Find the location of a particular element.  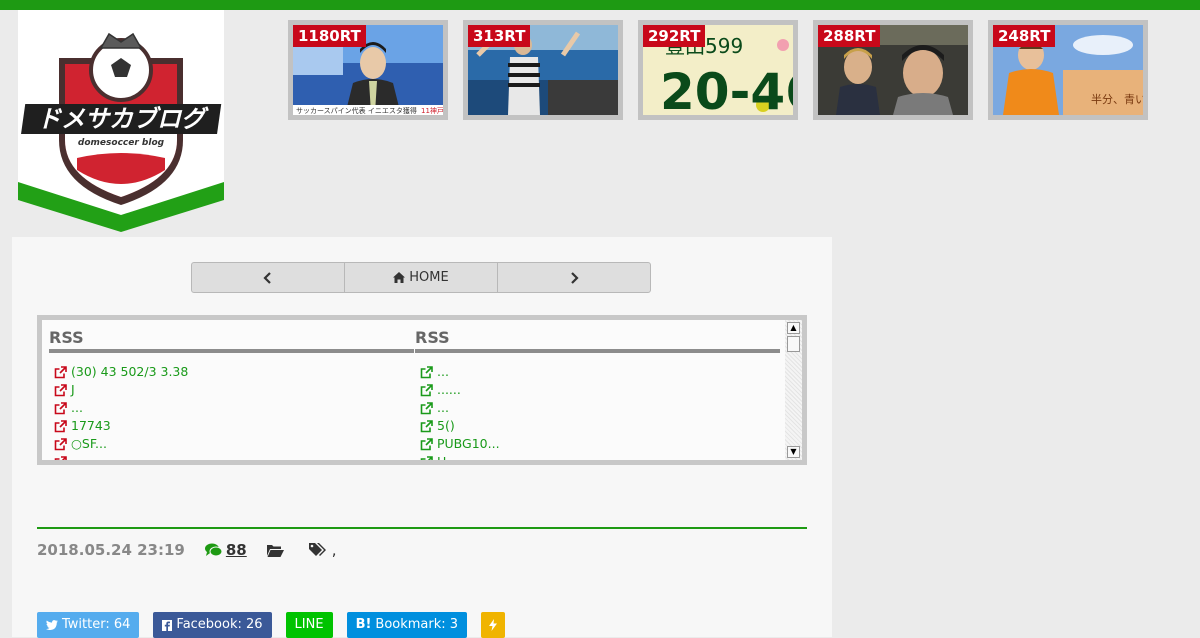

category-link is located at coordinates (275, 550).